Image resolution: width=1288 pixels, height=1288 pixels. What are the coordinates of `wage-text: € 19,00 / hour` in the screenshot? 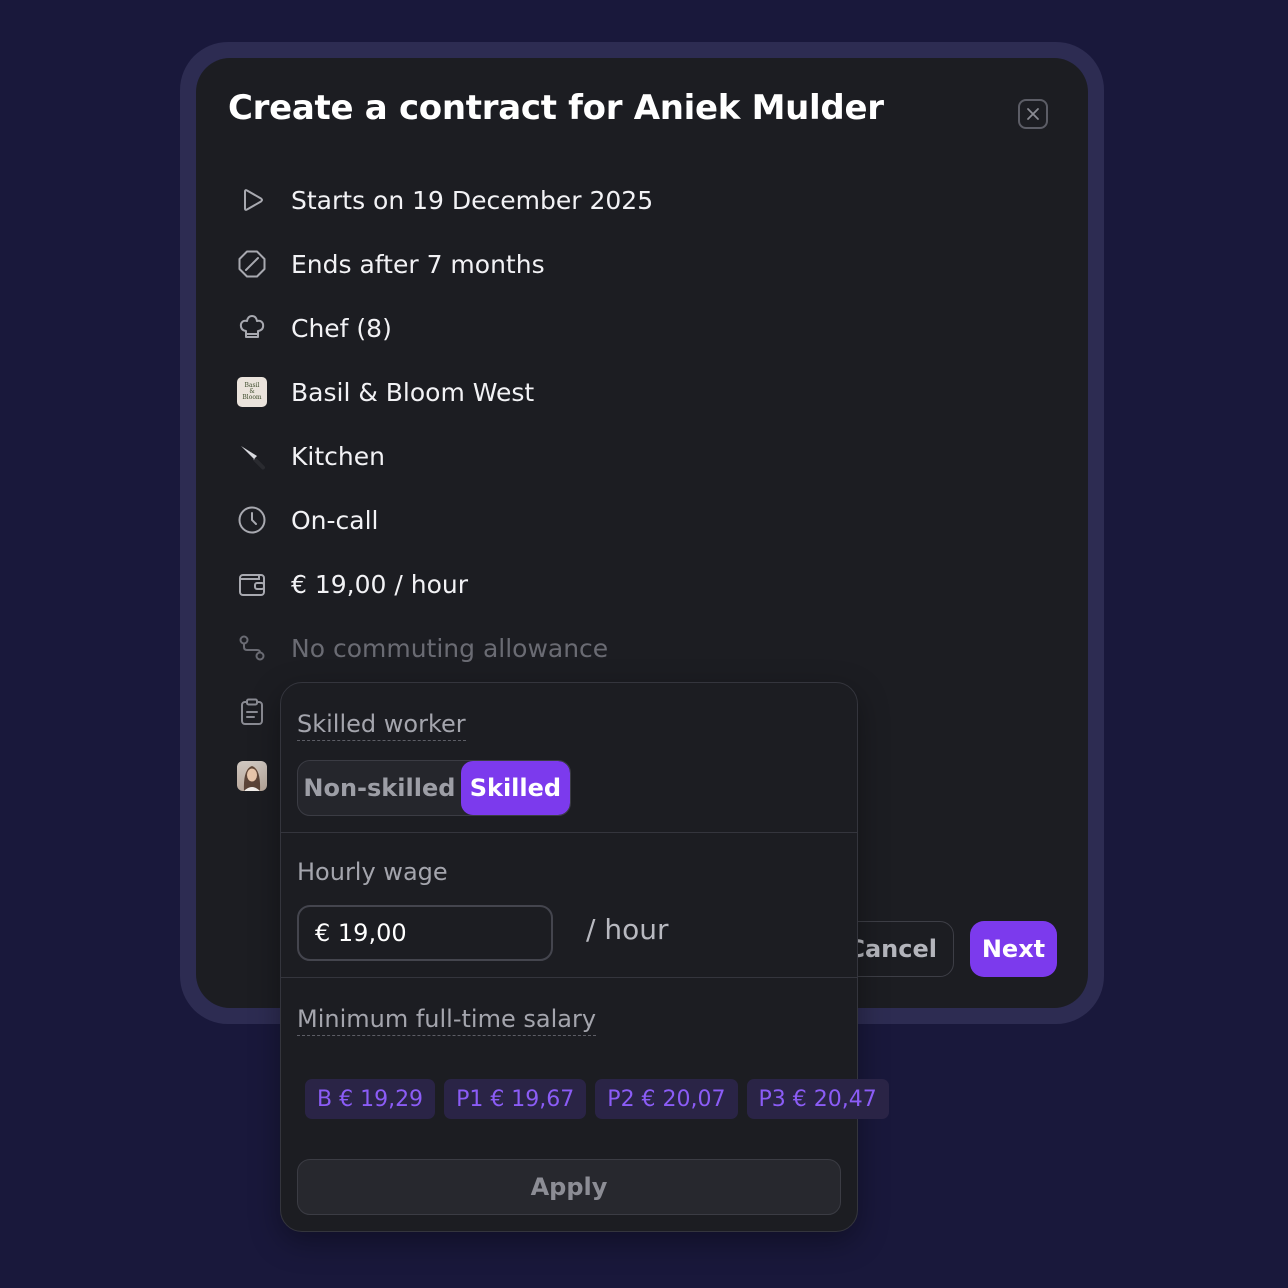 It's located at (380, 584).